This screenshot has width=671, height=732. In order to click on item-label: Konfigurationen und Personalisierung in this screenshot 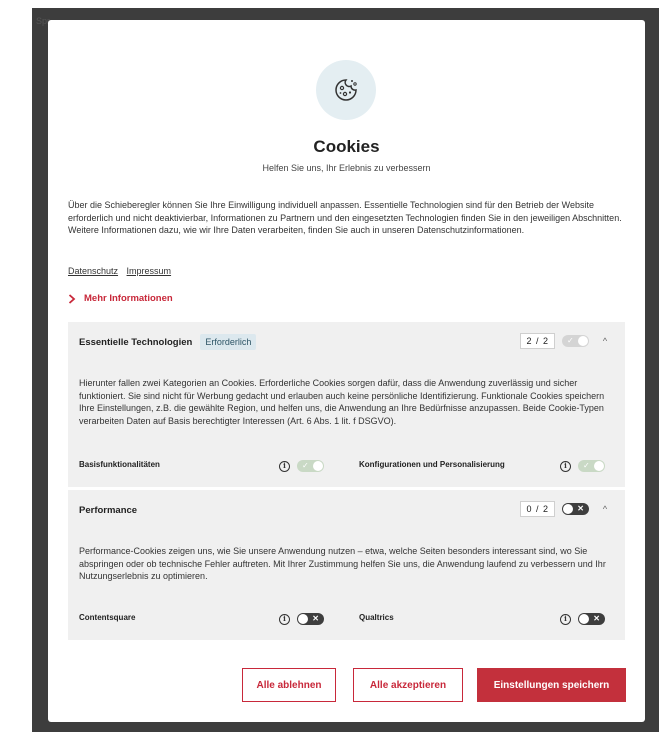, I will do `click(432, 464)`.